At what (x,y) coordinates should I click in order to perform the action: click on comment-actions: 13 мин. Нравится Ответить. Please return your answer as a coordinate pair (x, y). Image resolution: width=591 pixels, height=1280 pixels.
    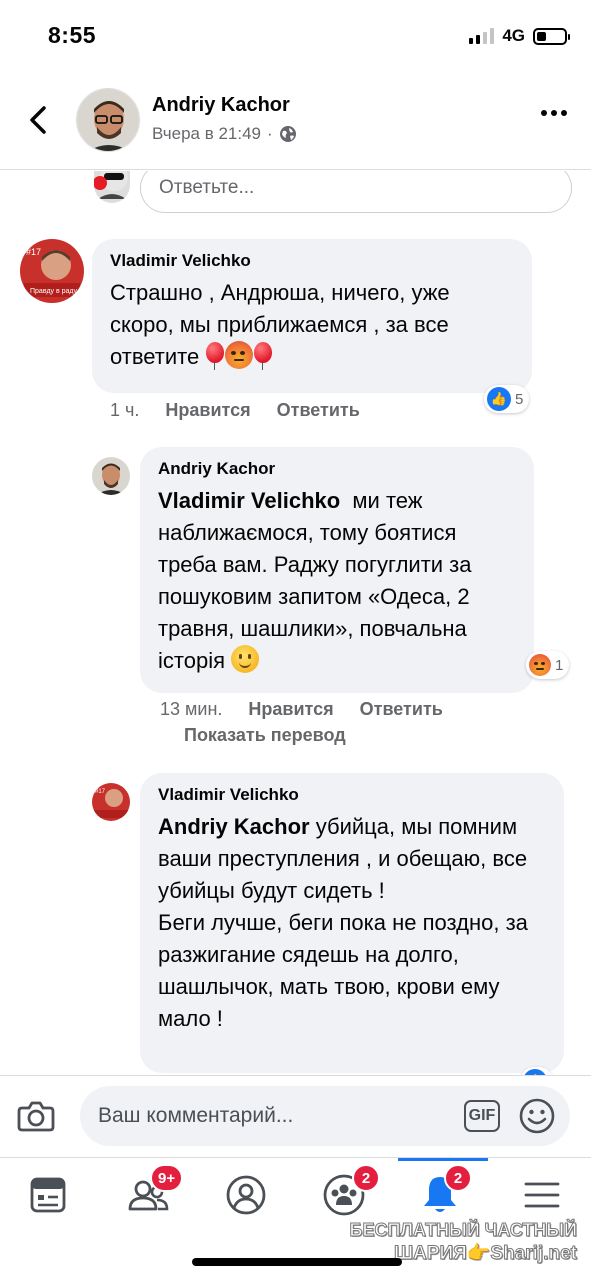
    Looking at the image, I should click on (301, 709).